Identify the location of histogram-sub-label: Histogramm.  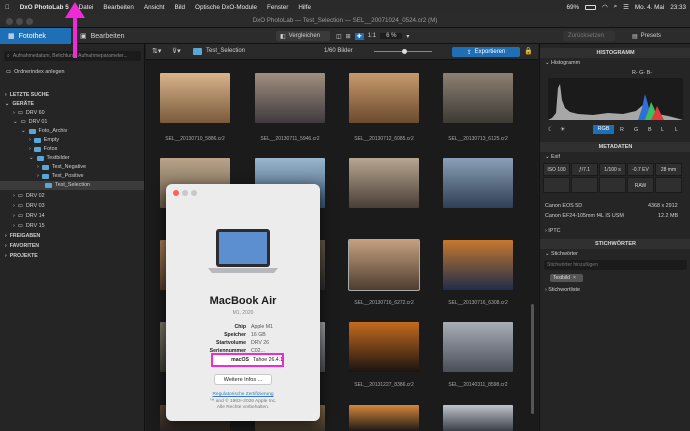
(566, 63).